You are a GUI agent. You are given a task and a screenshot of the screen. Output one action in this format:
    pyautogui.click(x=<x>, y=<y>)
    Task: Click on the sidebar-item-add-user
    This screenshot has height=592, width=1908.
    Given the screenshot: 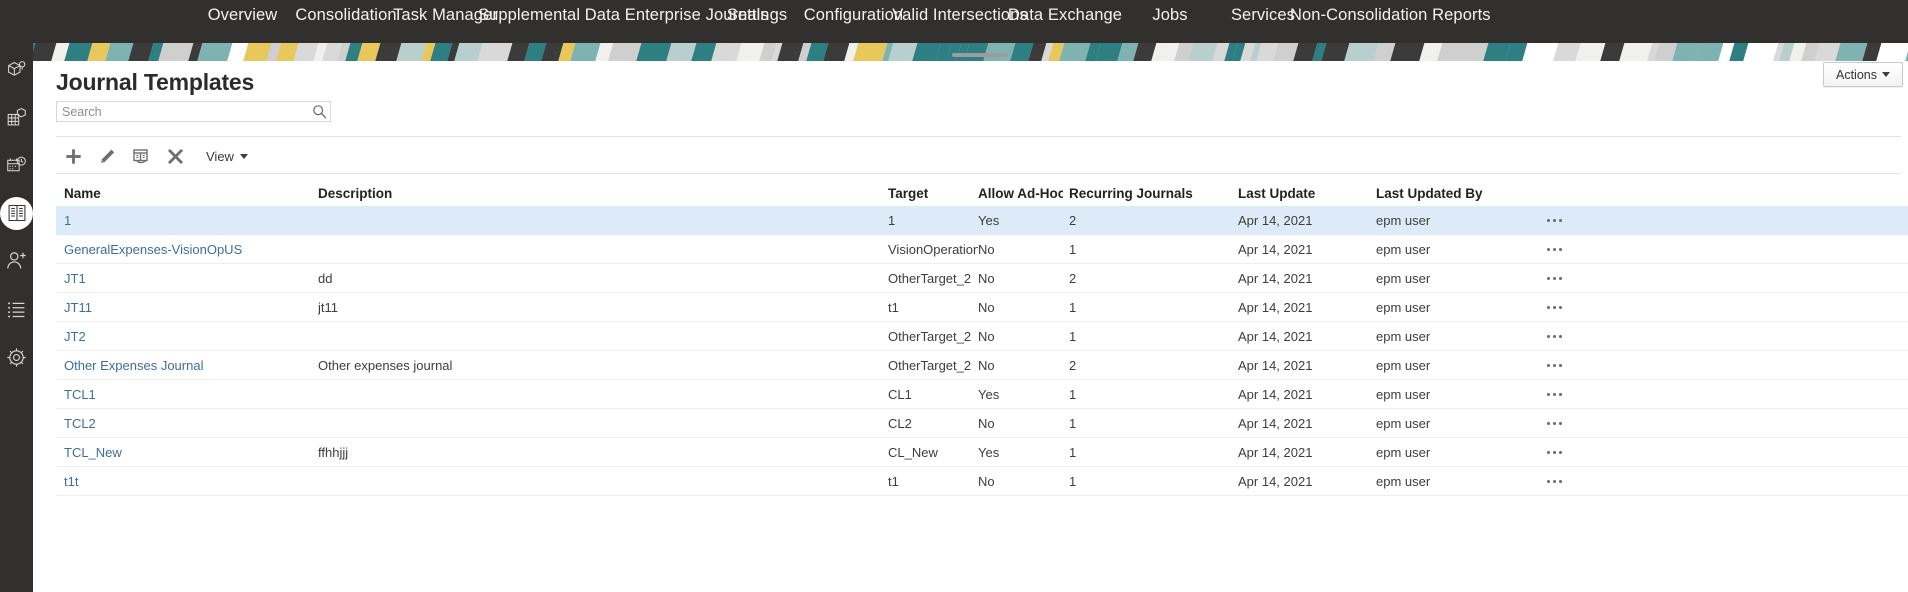 What is the action you would take?
    pyautogui.click(x=16, y=261)
    